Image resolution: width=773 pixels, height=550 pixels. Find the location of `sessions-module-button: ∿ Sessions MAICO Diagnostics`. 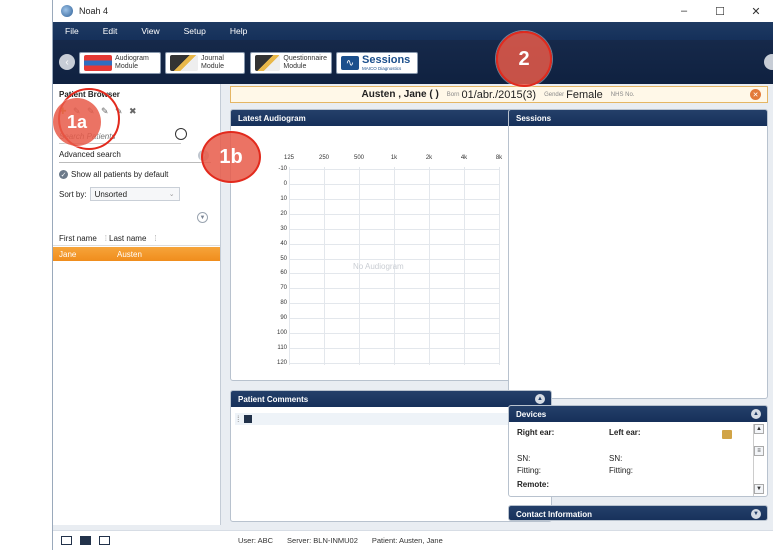

sessions-module-button: ∿ Sessions MAICO Diagnostics is located at coordinates (377, 63).